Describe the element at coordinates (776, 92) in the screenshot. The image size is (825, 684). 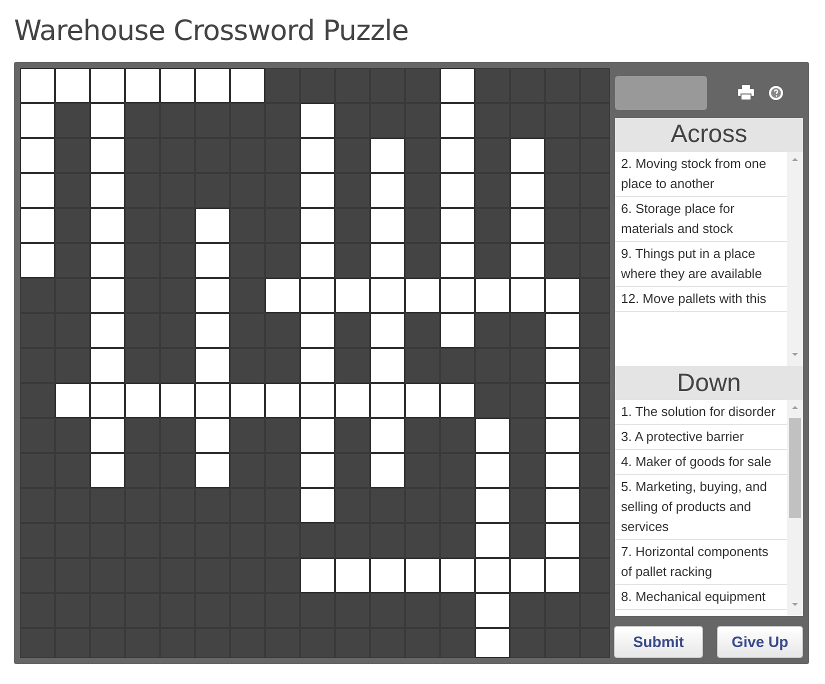
I see `help-icon` at that location.